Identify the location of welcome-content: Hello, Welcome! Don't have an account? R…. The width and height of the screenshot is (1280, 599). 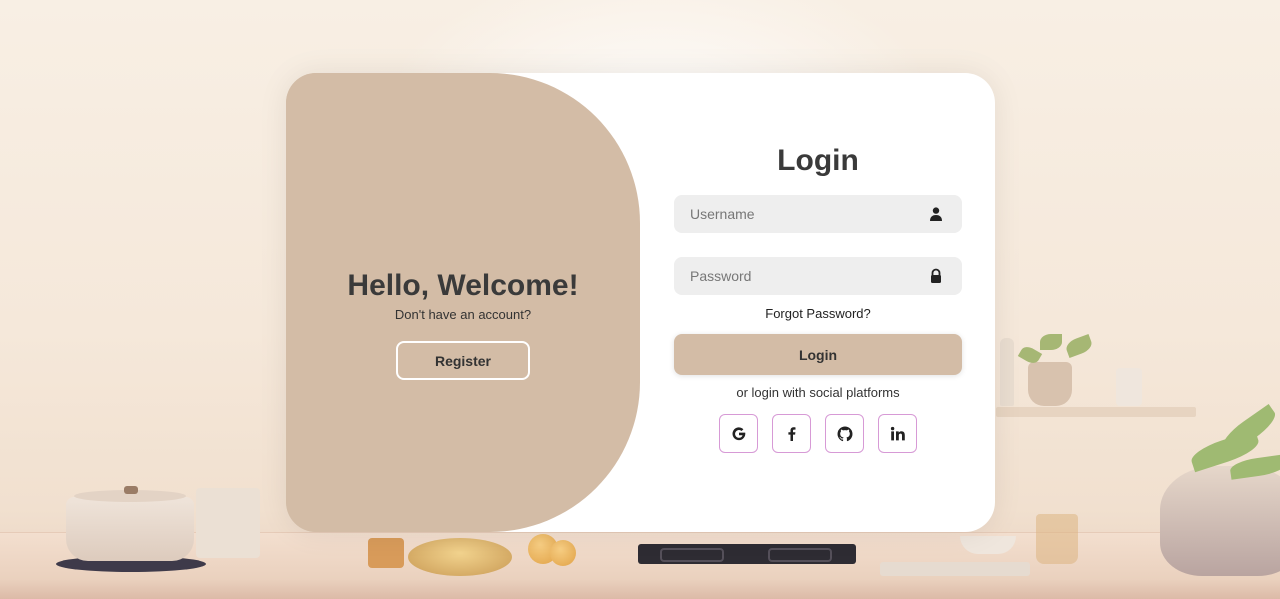
(463, 324).